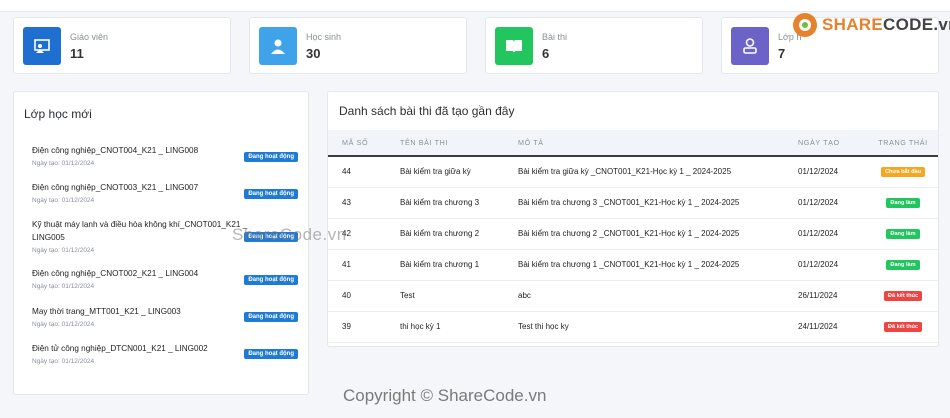  I want to click on exam-id: 40, so click(364, 296).